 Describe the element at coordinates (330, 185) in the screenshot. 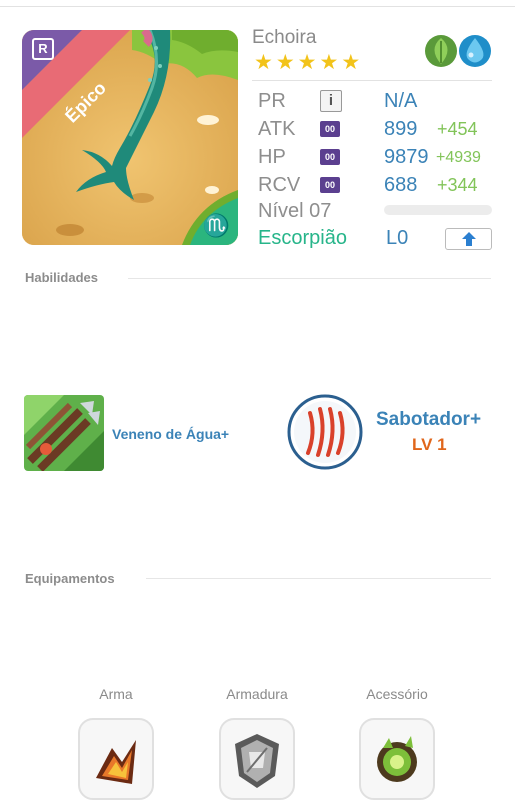

I see `rcv-rank-badge: 00` at that location.